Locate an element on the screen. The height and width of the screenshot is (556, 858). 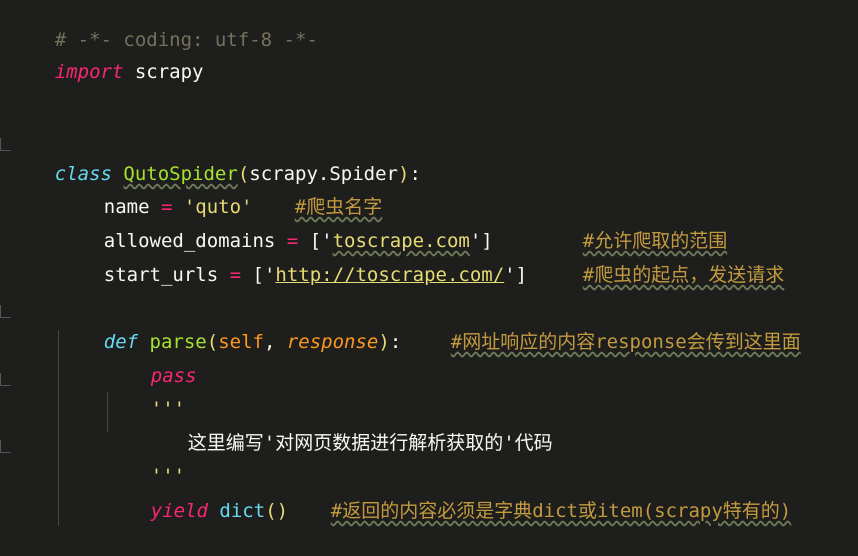
yield-keyword: yield is located at coordinates (179, 511).